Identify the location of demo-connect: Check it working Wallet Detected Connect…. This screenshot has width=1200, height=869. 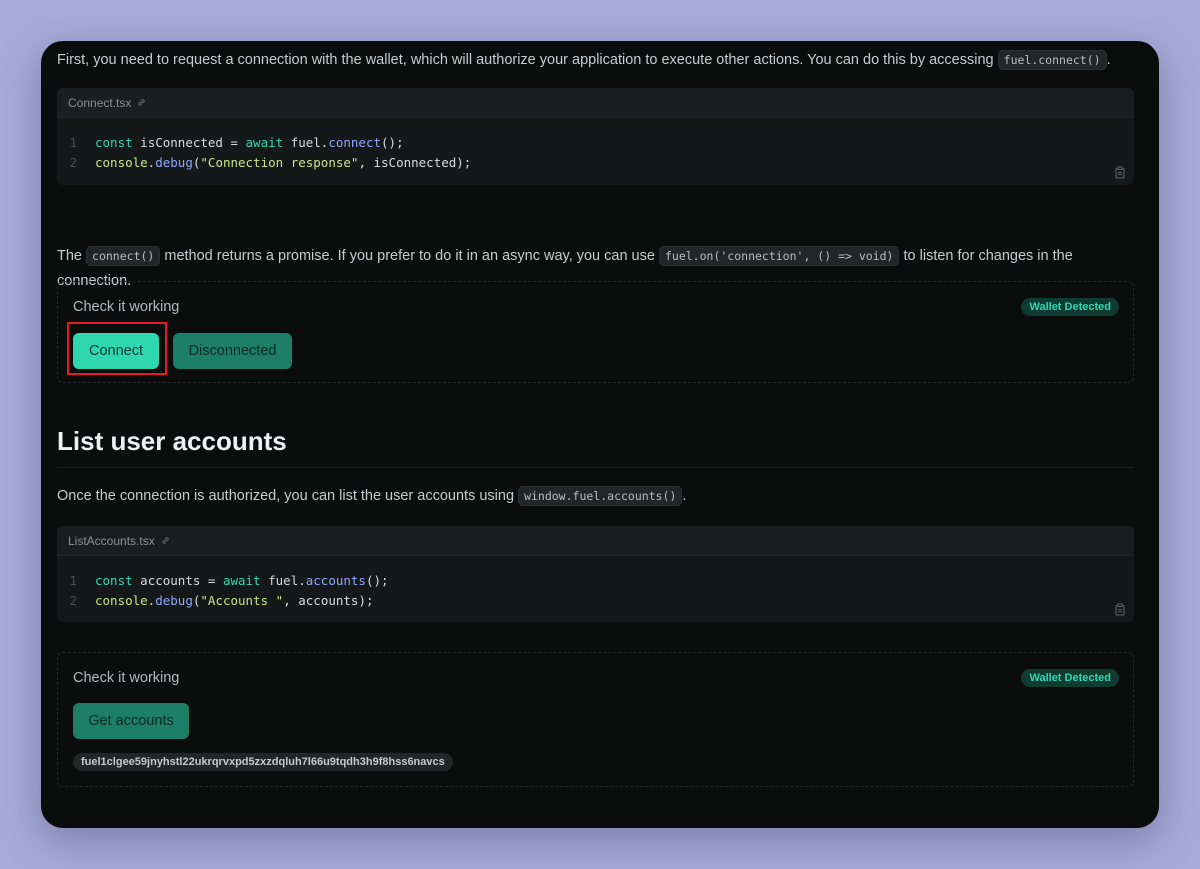
(595, 332).